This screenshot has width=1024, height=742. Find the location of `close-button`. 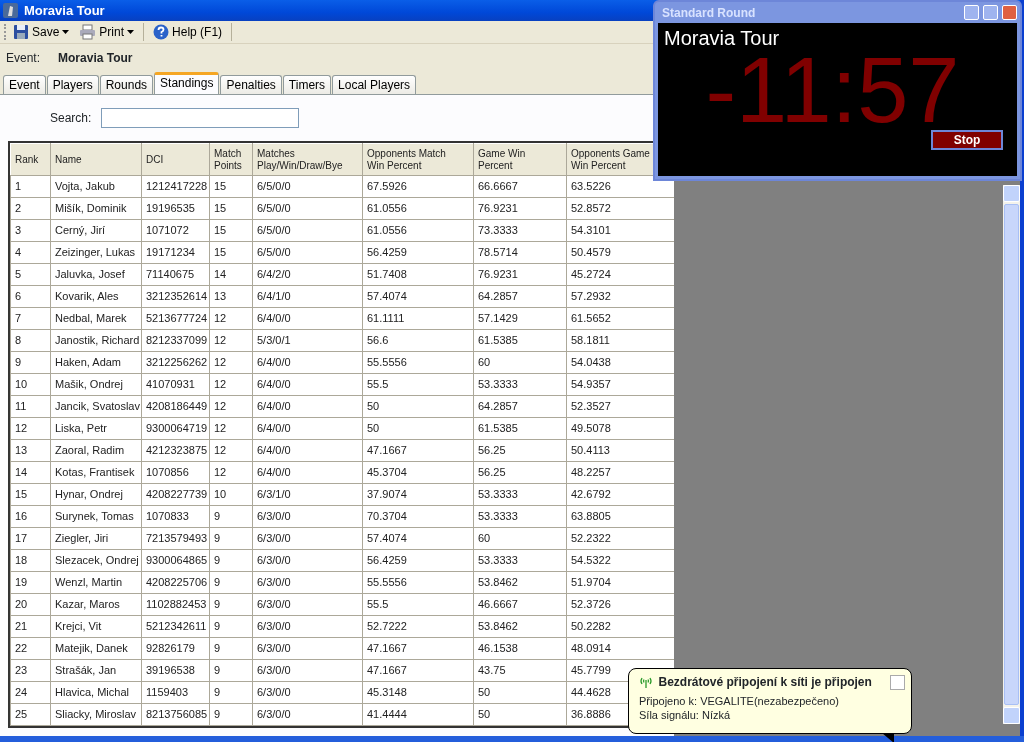

close-button is located at coordinates (897, 682).